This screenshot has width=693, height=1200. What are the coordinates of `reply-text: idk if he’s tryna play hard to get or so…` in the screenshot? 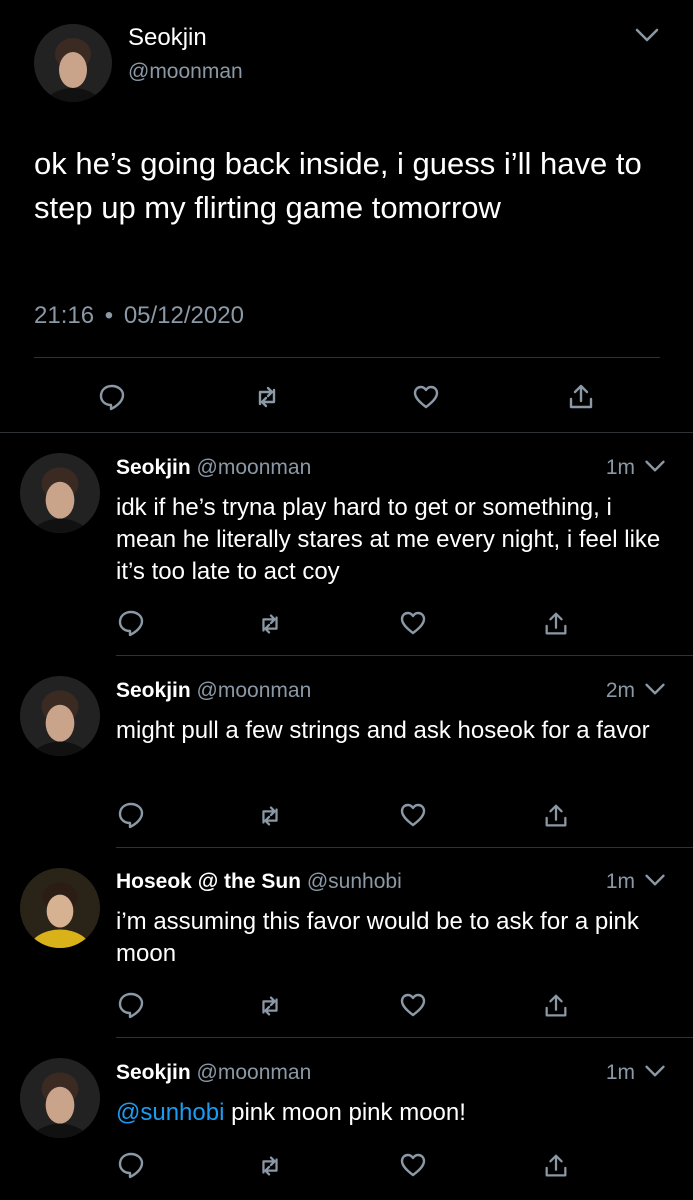 It's located at (388, 539).